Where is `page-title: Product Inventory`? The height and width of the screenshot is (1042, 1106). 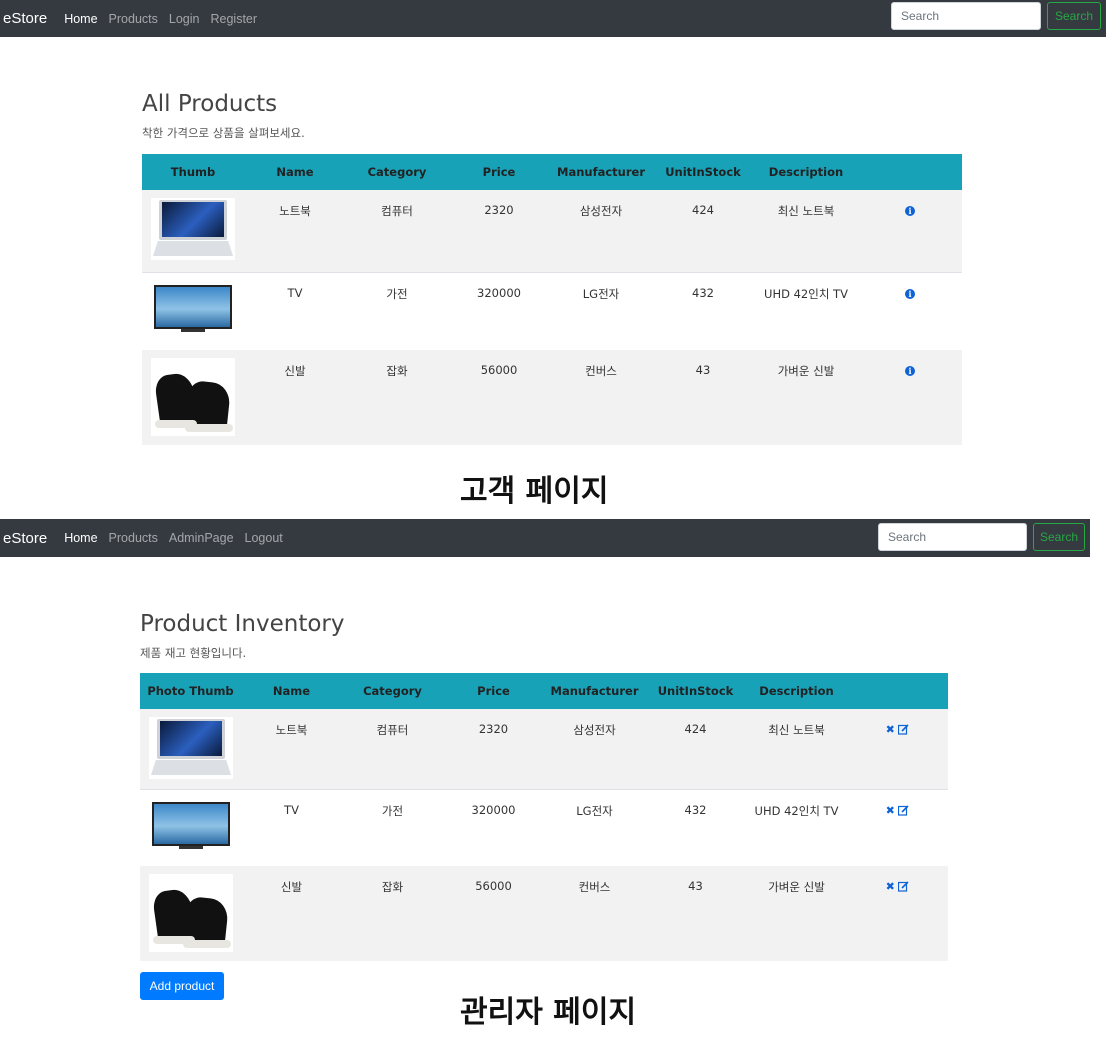
page-title: Product Inventory is located at coordinates (242, 624).